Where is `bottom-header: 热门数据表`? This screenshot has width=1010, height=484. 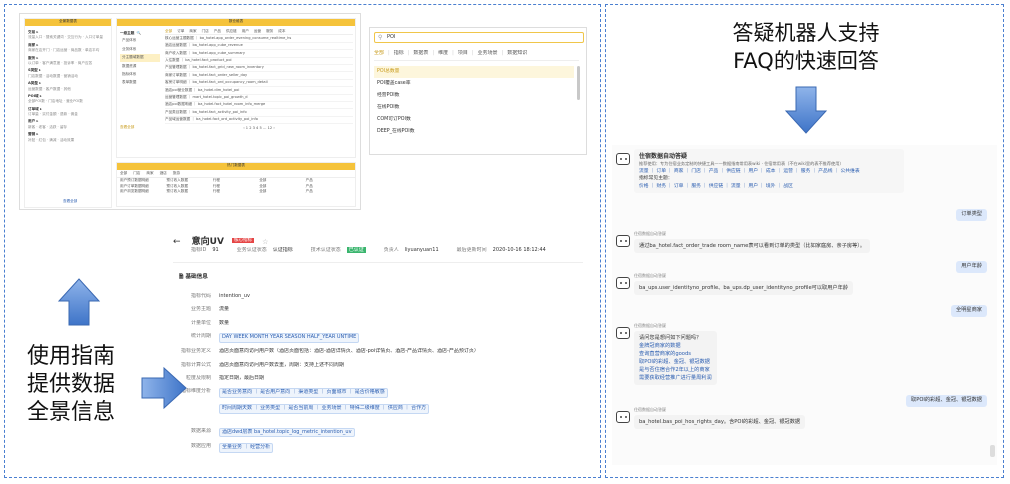 bottom-header: 热门数据表 is located at coordinates (236, 166).